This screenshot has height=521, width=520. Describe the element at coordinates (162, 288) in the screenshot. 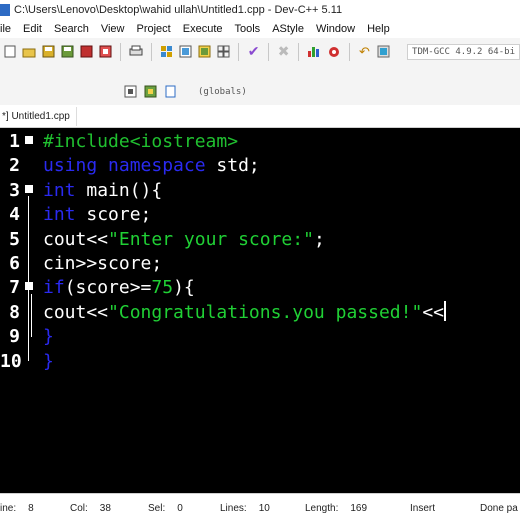

I see `code-token: 75` at that location.